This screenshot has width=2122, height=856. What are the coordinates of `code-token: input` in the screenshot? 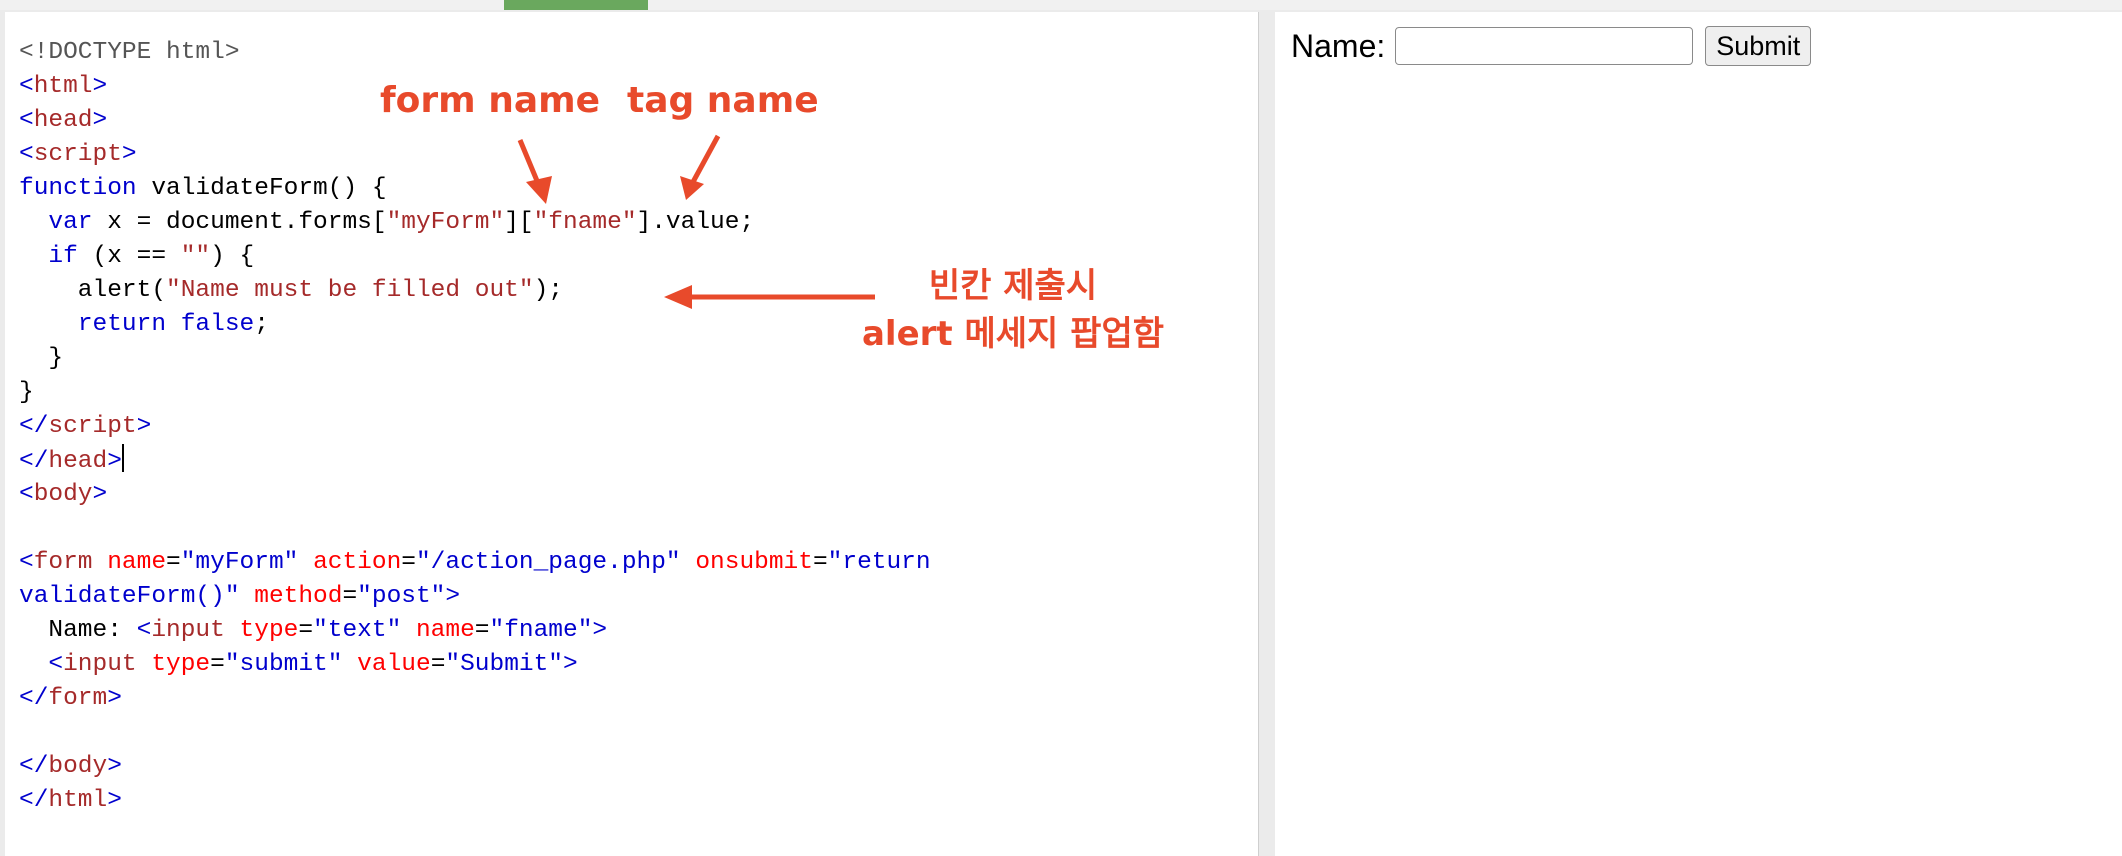 It's located at (100, 664).